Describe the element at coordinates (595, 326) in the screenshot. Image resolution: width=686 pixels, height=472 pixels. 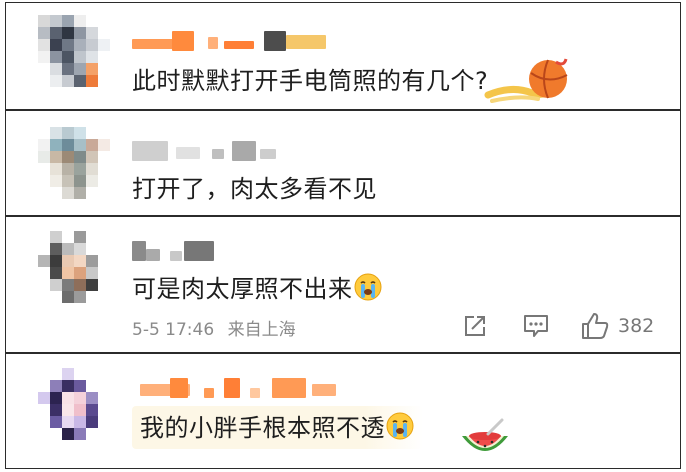
I see `thumbs-up-icon` at that location.